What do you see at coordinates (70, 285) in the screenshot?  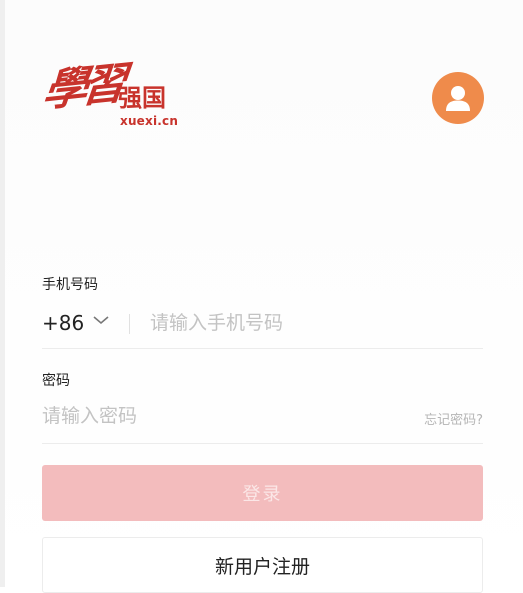 I see `phone-label: 手机号码` at bounding box center [70, 285].